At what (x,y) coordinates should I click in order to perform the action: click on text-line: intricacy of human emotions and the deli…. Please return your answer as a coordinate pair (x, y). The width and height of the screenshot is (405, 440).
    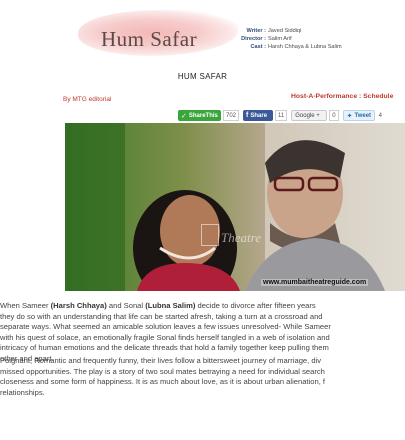
    Looking at the image, I should click on (164, 348).